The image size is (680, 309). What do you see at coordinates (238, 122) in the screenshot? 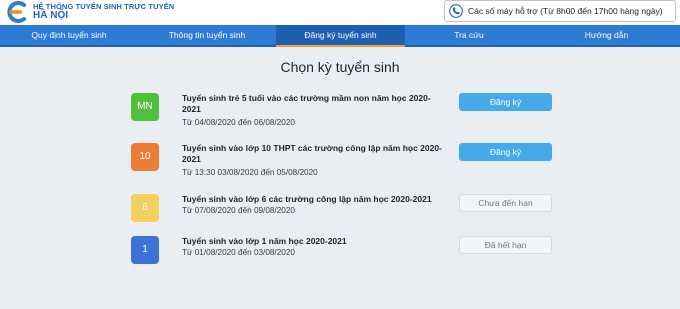
I see `enrollment-date: Từ 04/08/2020 đến 06/08/2020` at bounding box center [238, 122].